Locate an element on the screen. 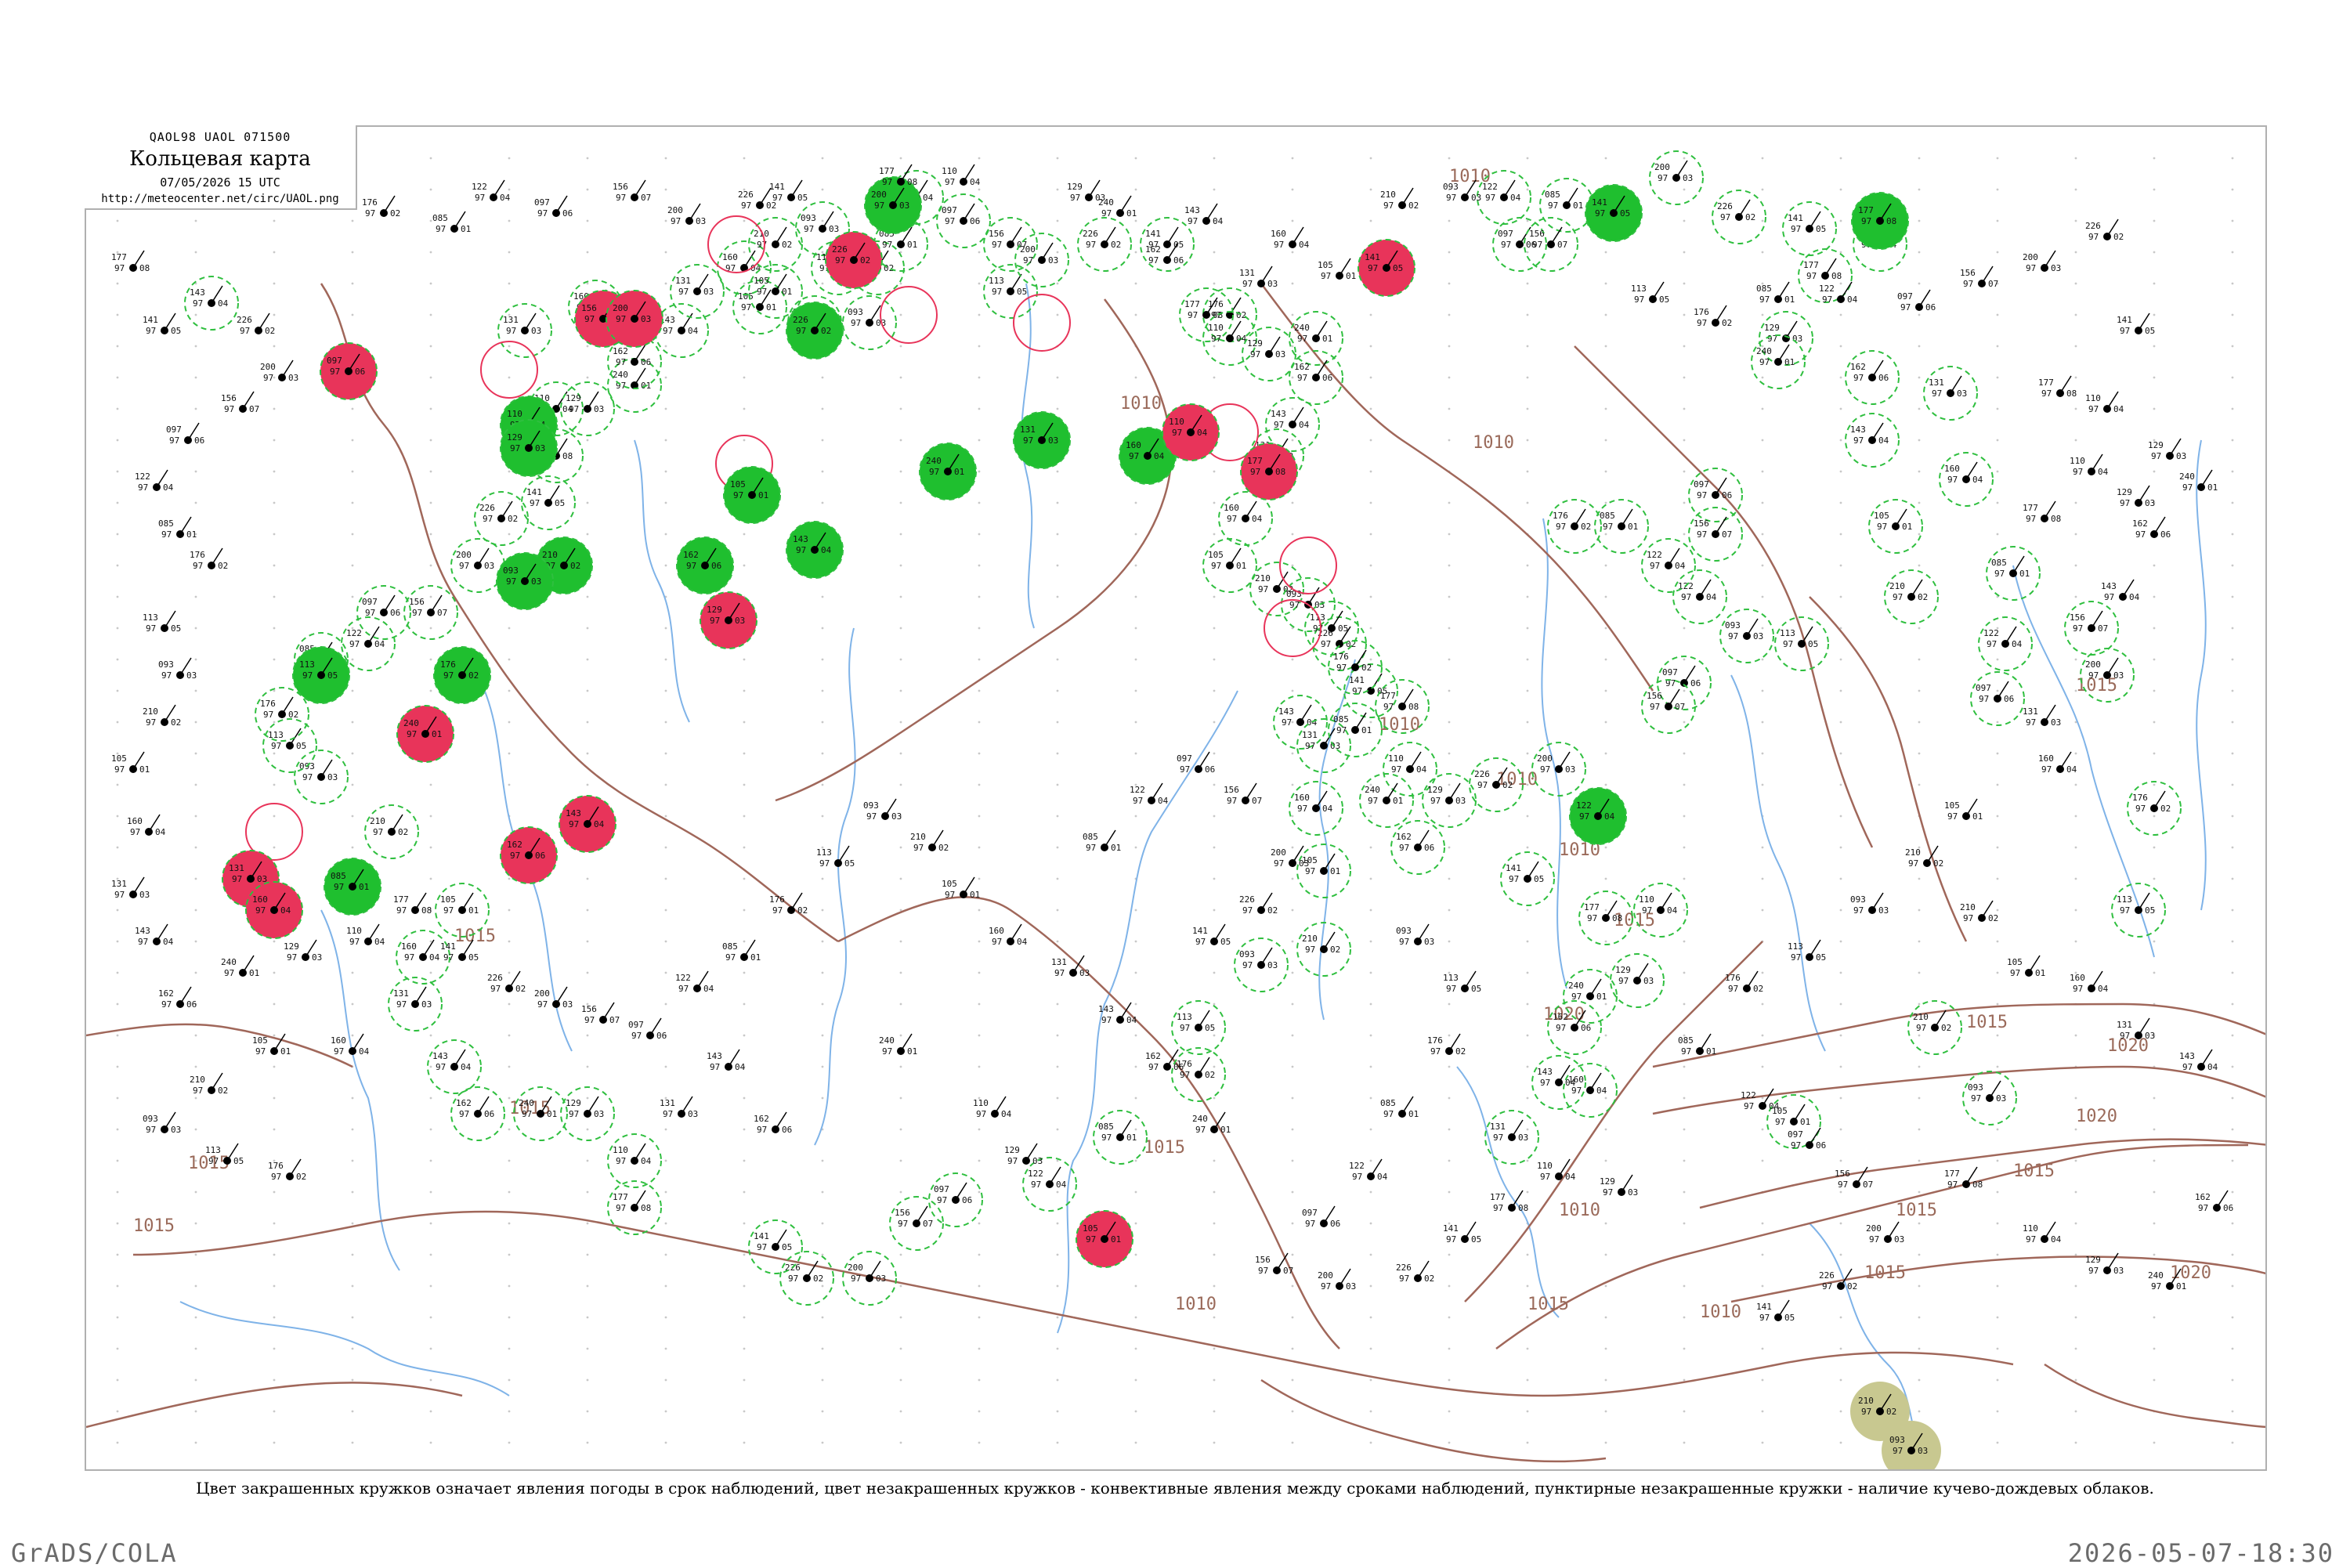 This screenshot has height=1568, width=2350. station-model: 10597 01 is located at coordinates (1963, 810).